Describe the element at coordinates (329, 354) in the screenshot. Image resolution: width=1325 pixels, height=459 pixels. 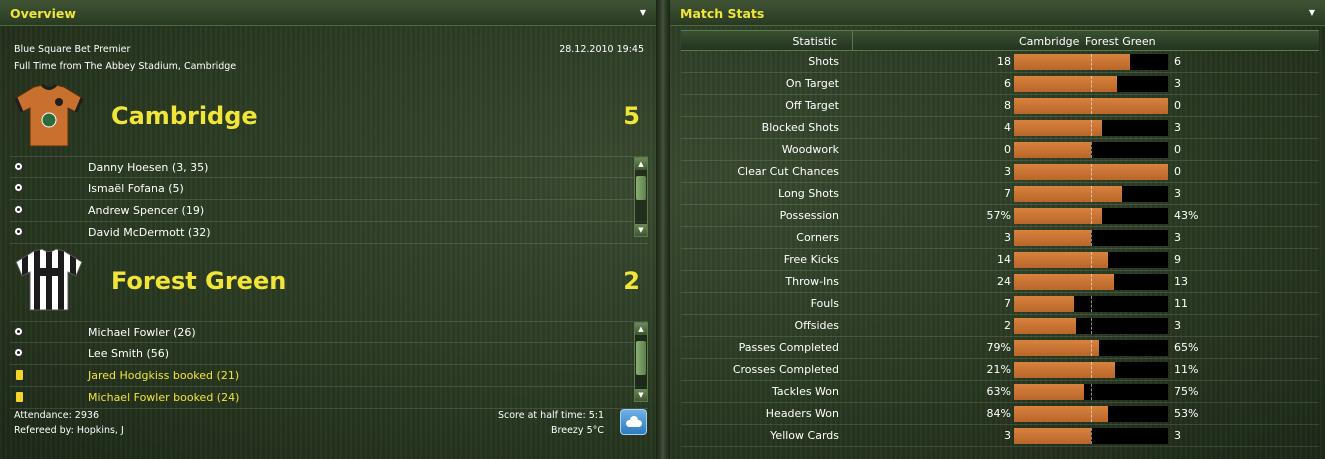
I see `event-row: Lee Smith (56)` at that location.